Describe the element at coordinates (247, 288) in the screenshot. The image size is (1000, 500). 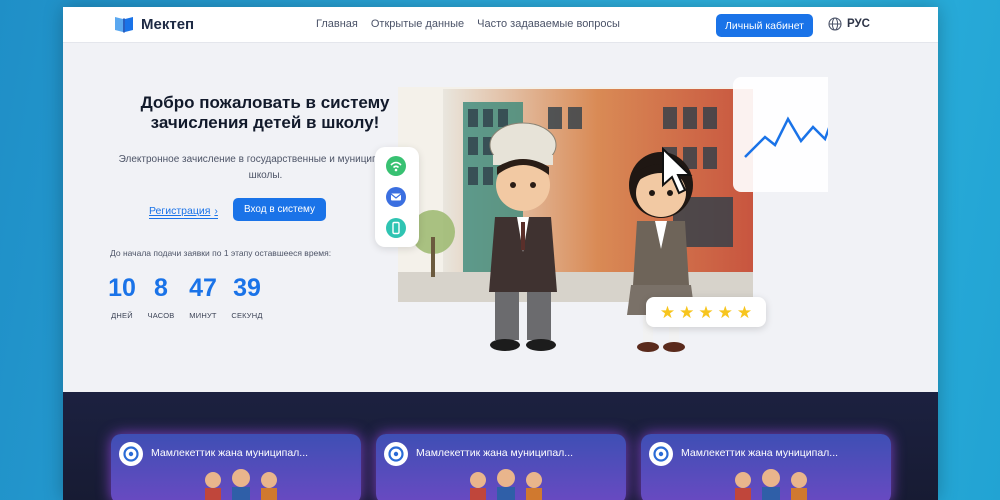
I see `countdown-value: 39` at that location.